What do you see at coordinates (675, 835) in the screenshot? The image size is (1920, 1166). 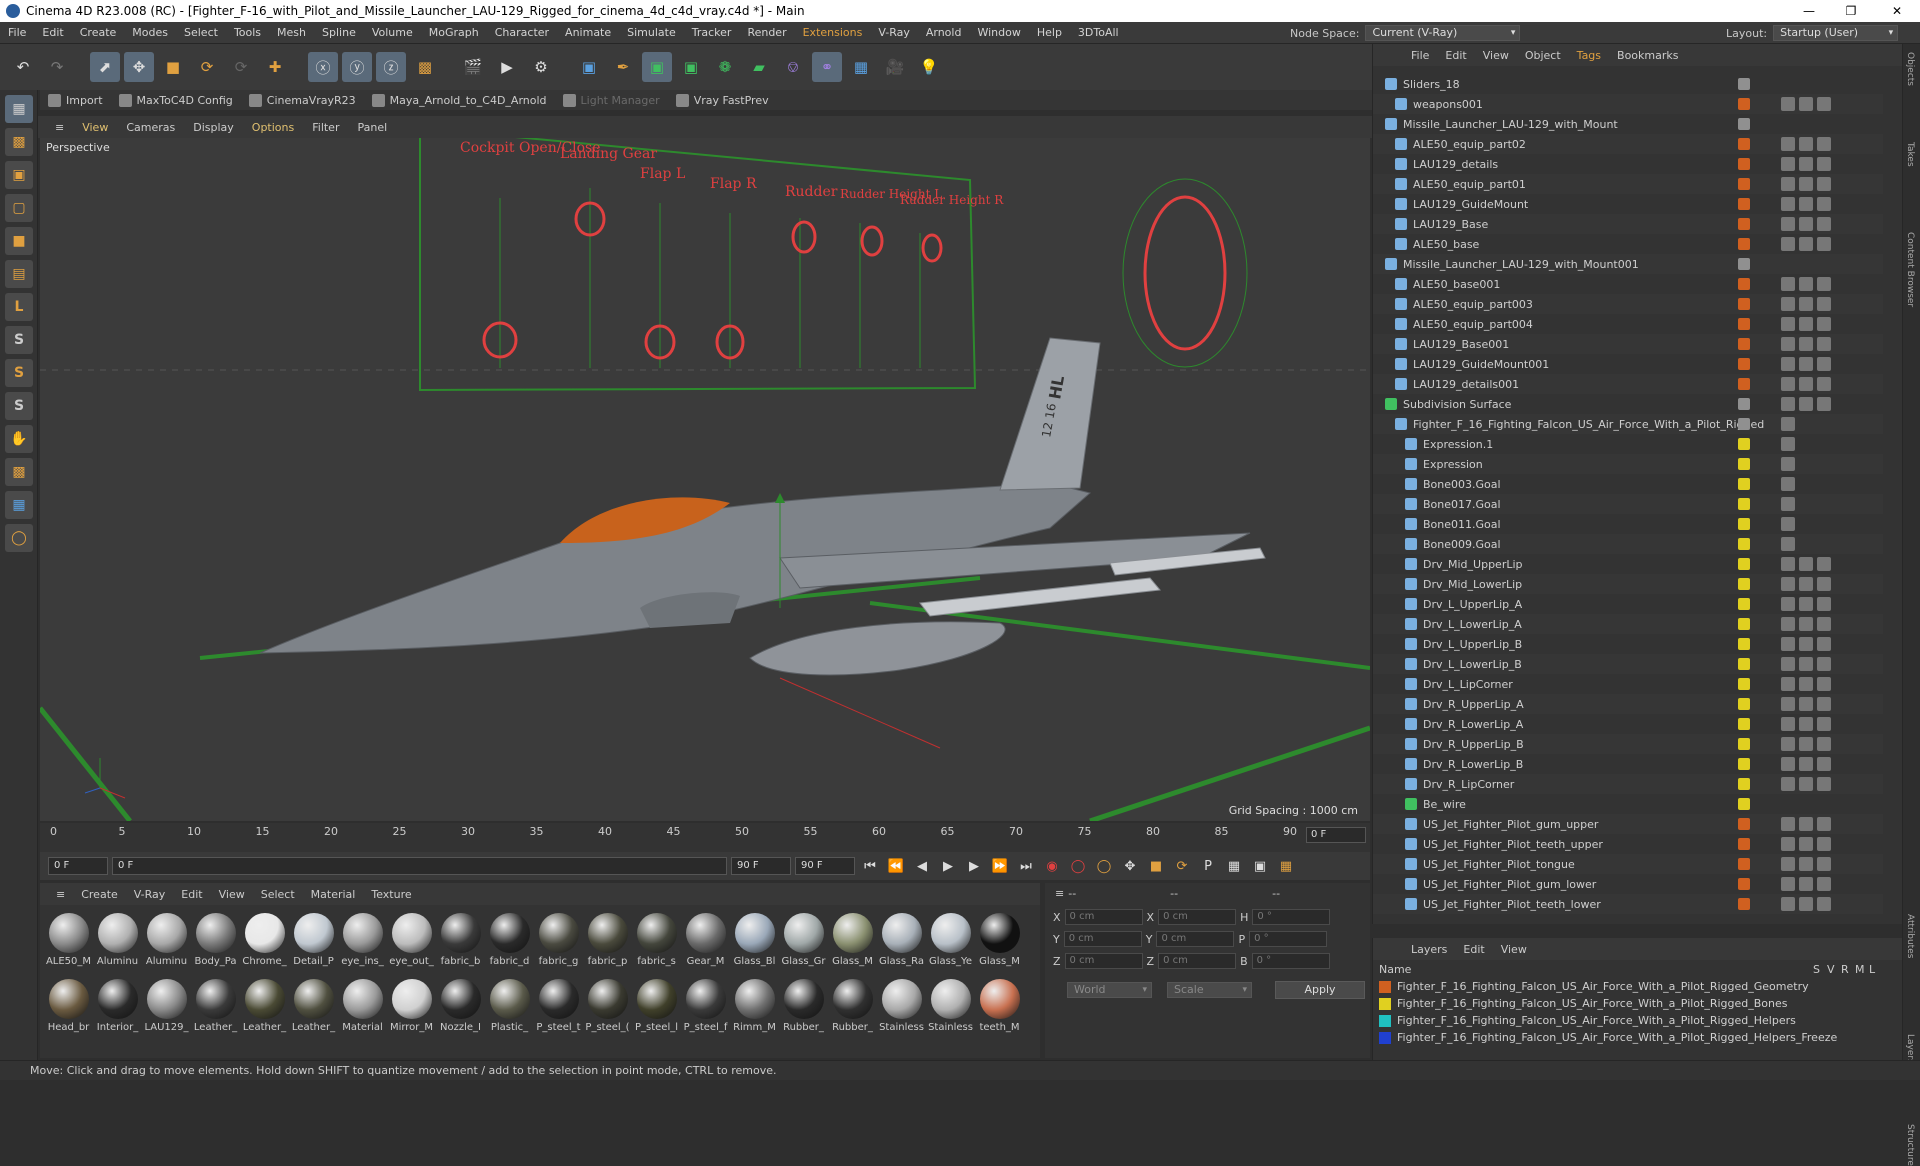 I see `timeline-ruler: 0 5 10 15 20 25 30 35 40 45 50 55 60 65 70 75 80 85 90` at bounding box center [675, 835].